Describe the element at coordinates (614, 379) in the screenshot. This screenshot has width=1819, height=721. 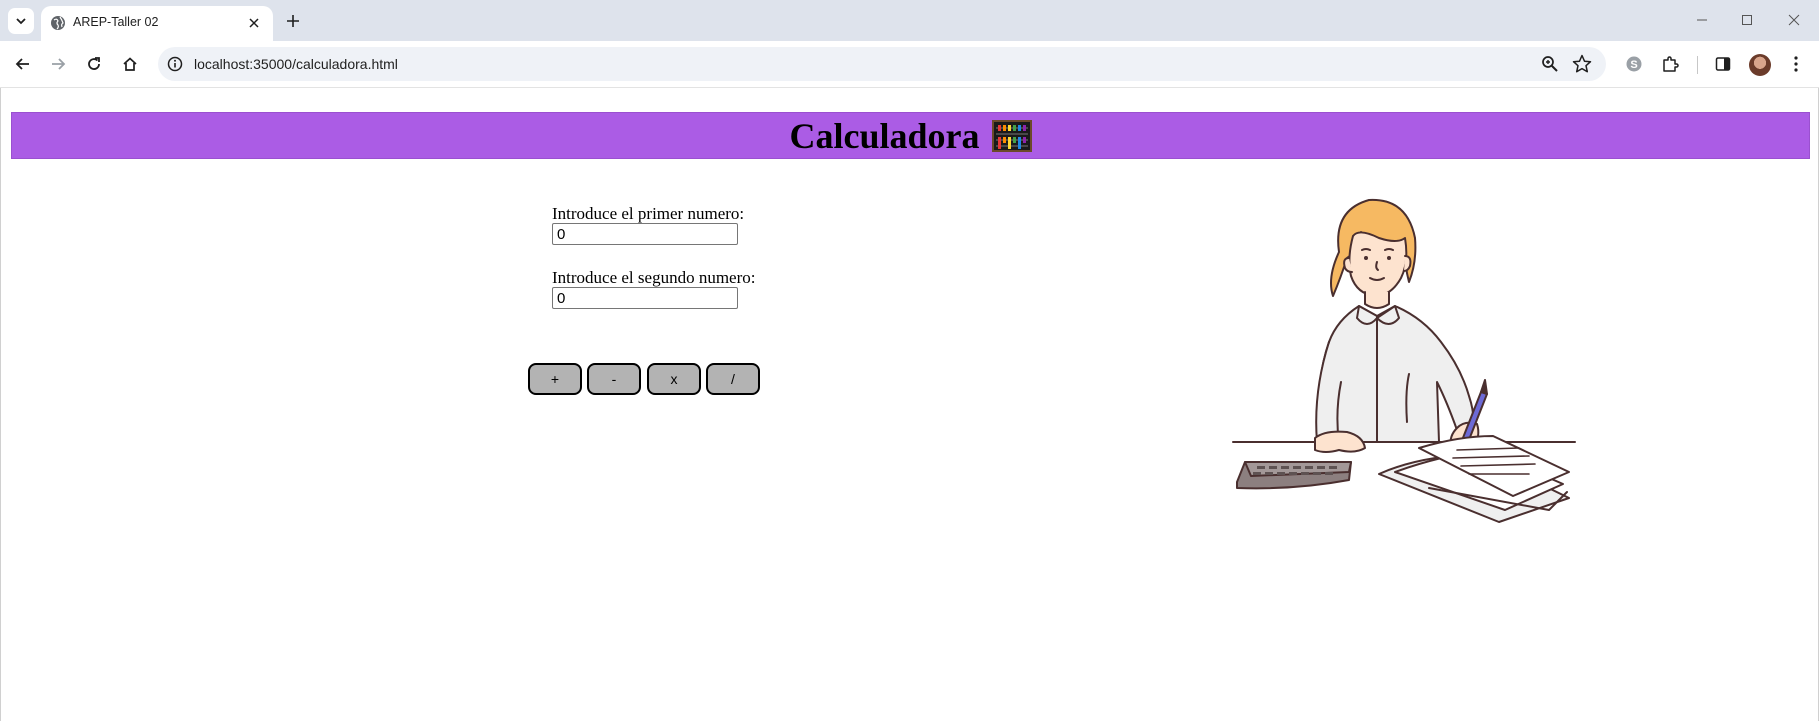
I see `subtract-button: -` at that location.